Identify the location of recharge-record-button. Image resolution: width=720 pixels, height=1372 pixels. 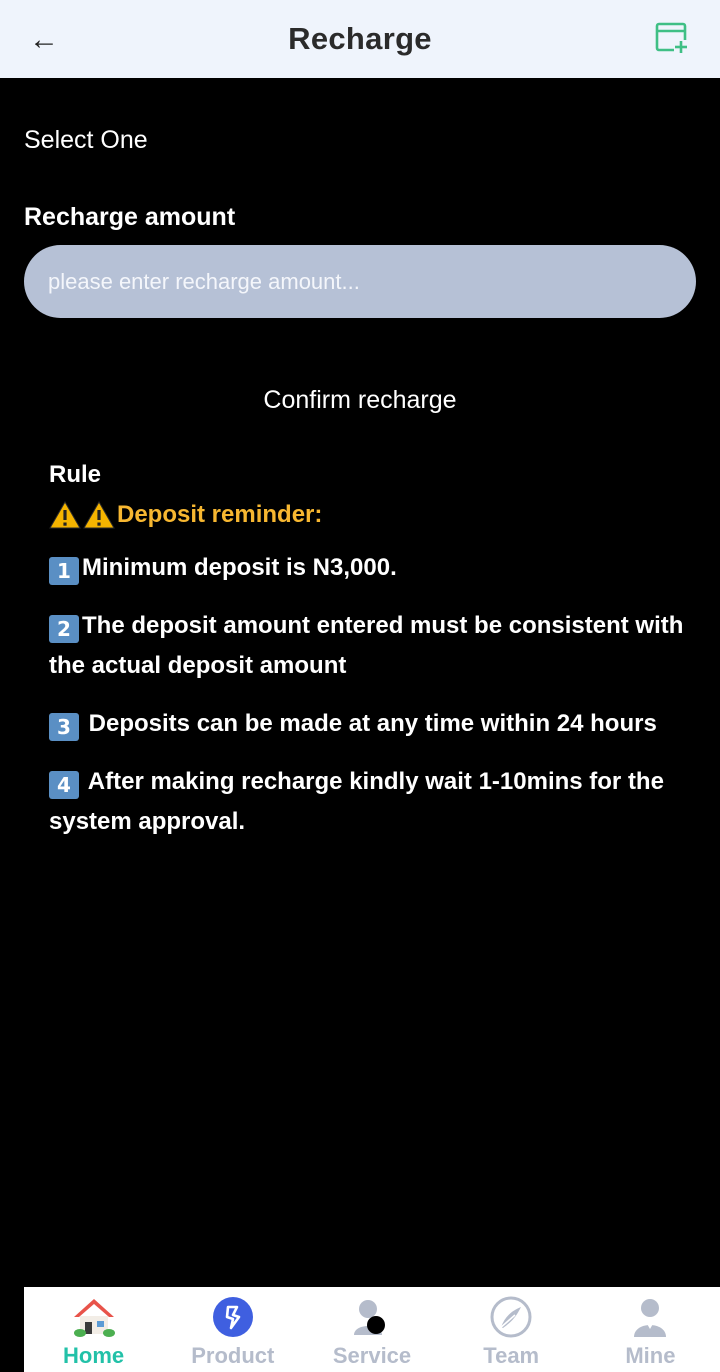
(672, 38).